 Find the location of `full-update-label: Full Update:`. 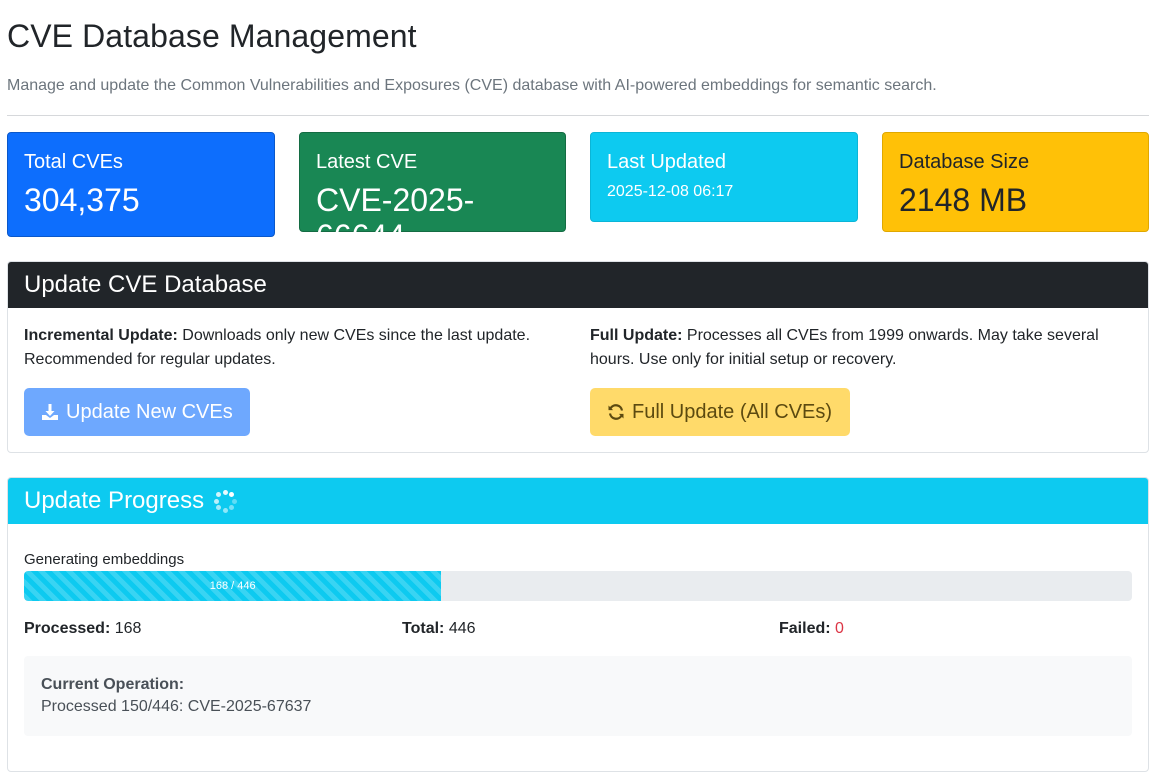

full-update-label: Full Update: is located at coordinates (636, 335).